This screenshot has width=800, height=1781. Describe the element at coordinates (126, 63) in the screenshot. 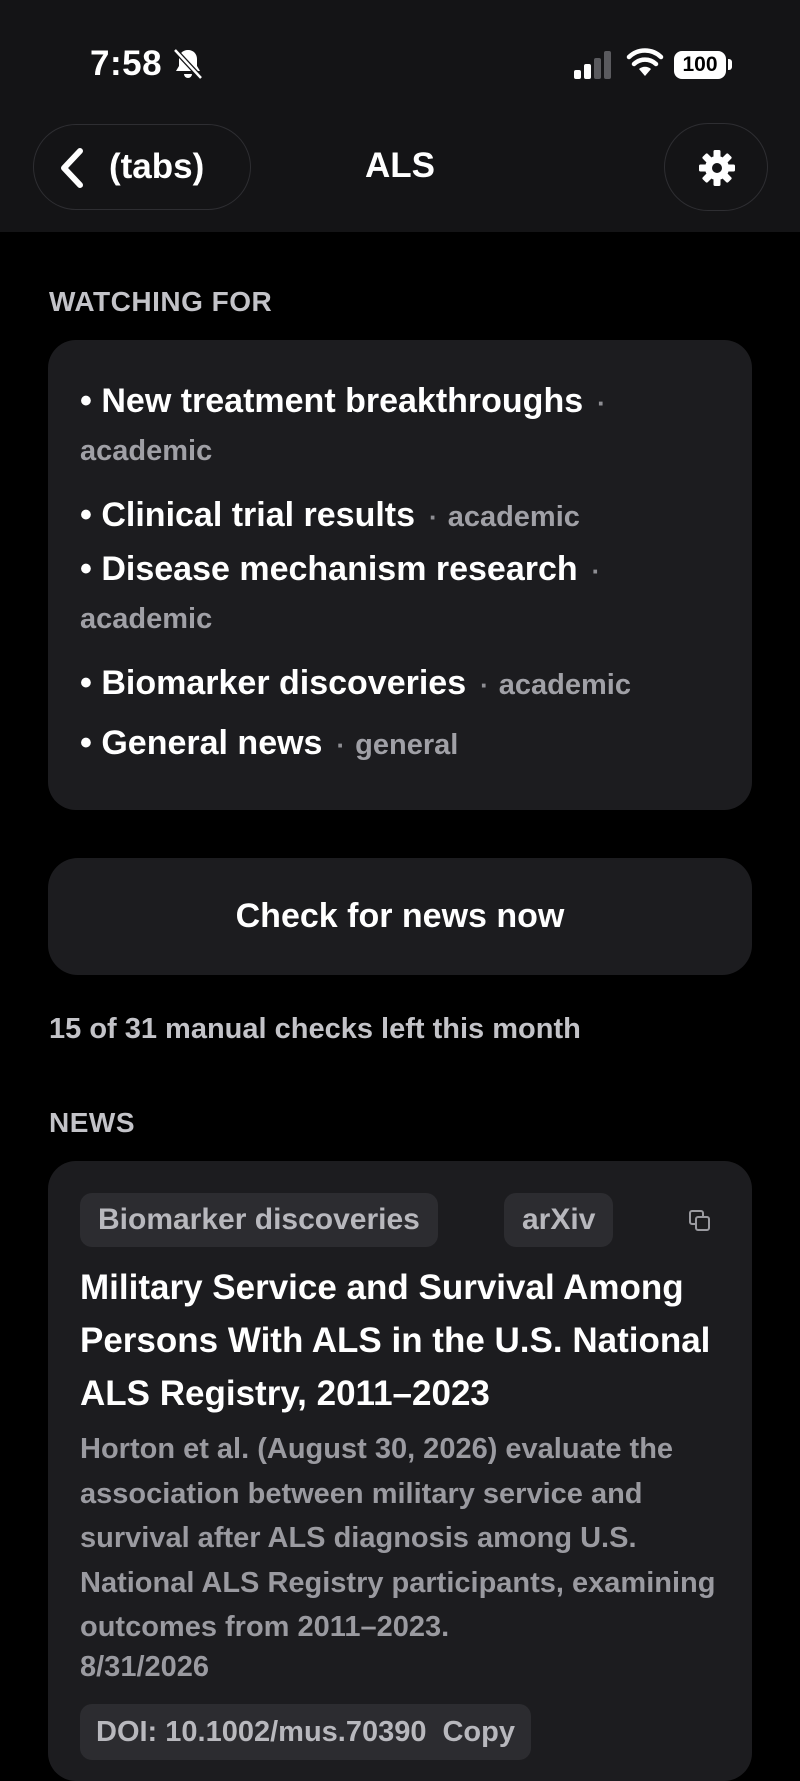

I see `status-time: 7:58` at that location.